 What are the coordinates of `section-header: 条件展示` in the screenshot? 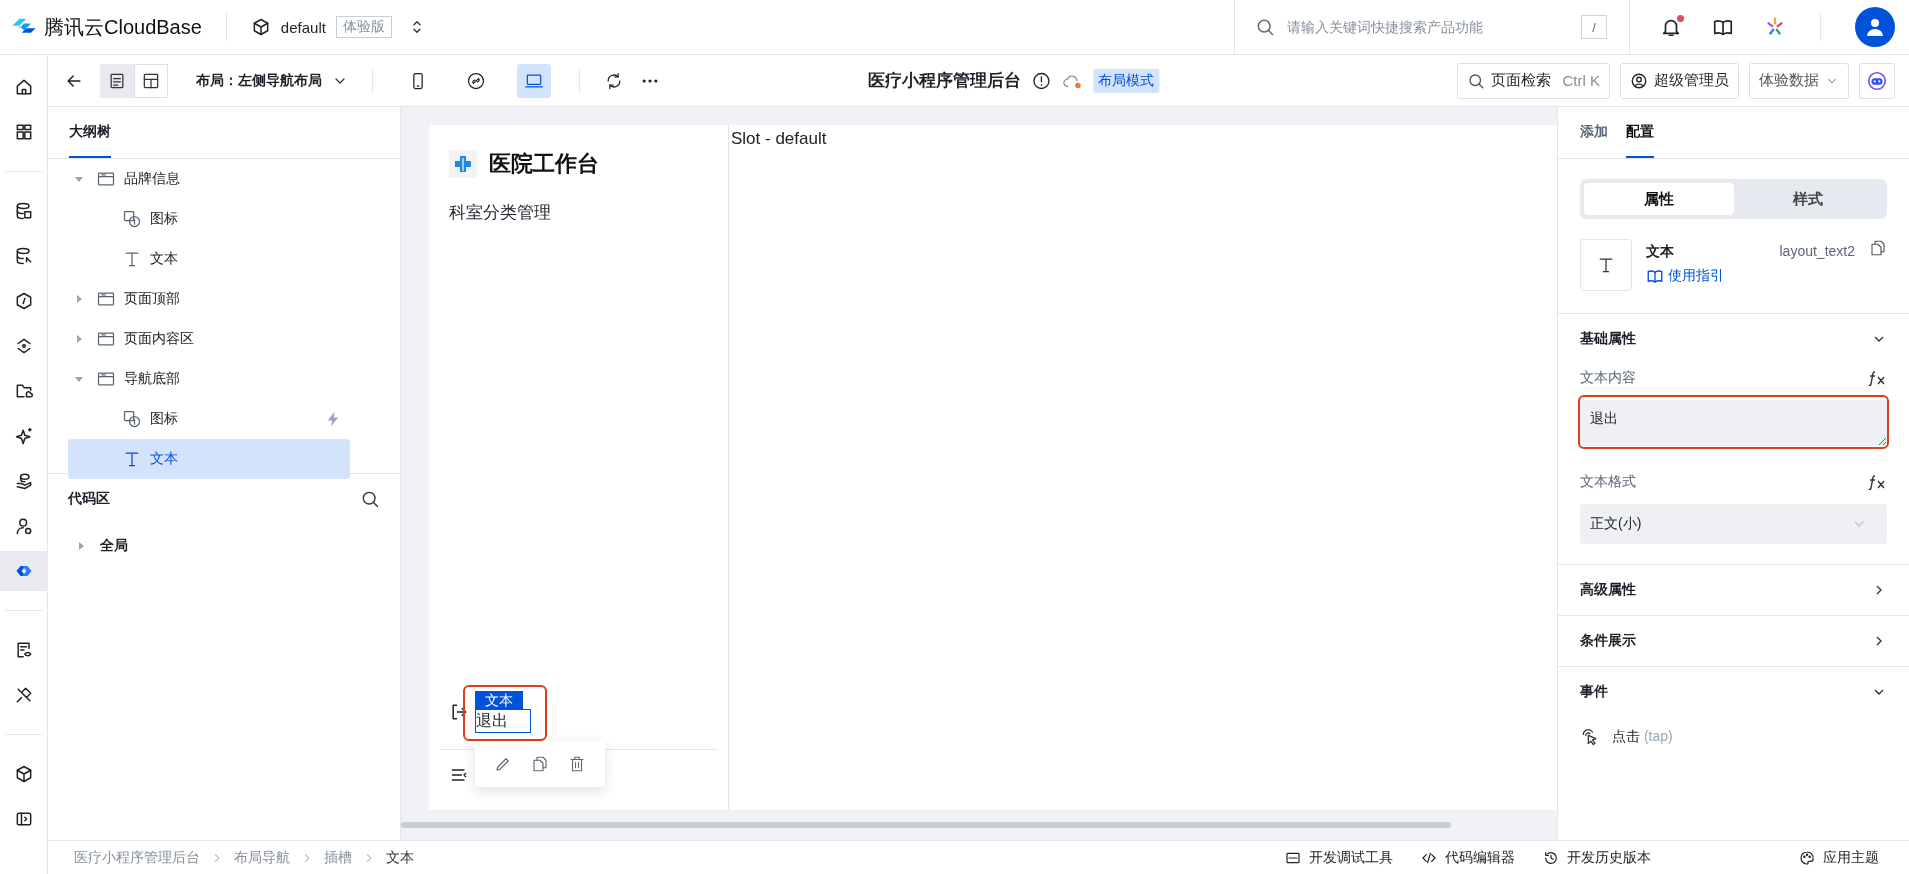 It's located at (1733, 641).